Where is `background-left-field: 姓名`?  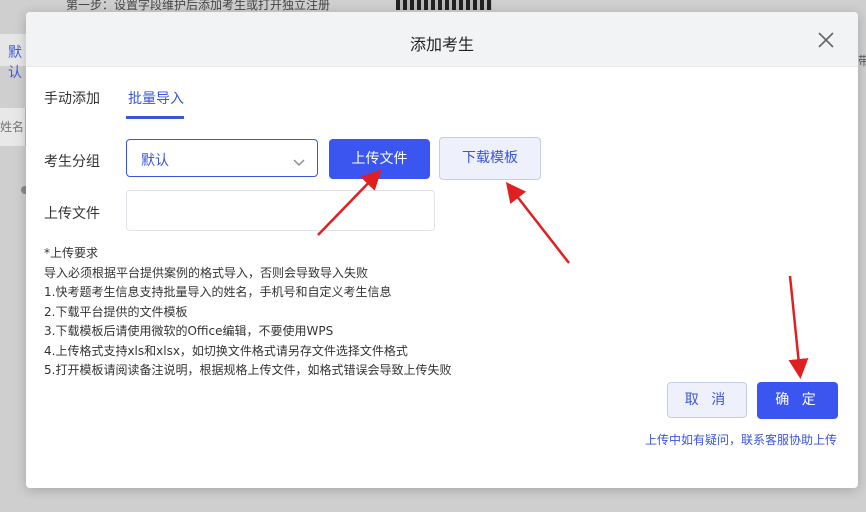 background-left-field: 姓名 is located at coordinates (13, 127).